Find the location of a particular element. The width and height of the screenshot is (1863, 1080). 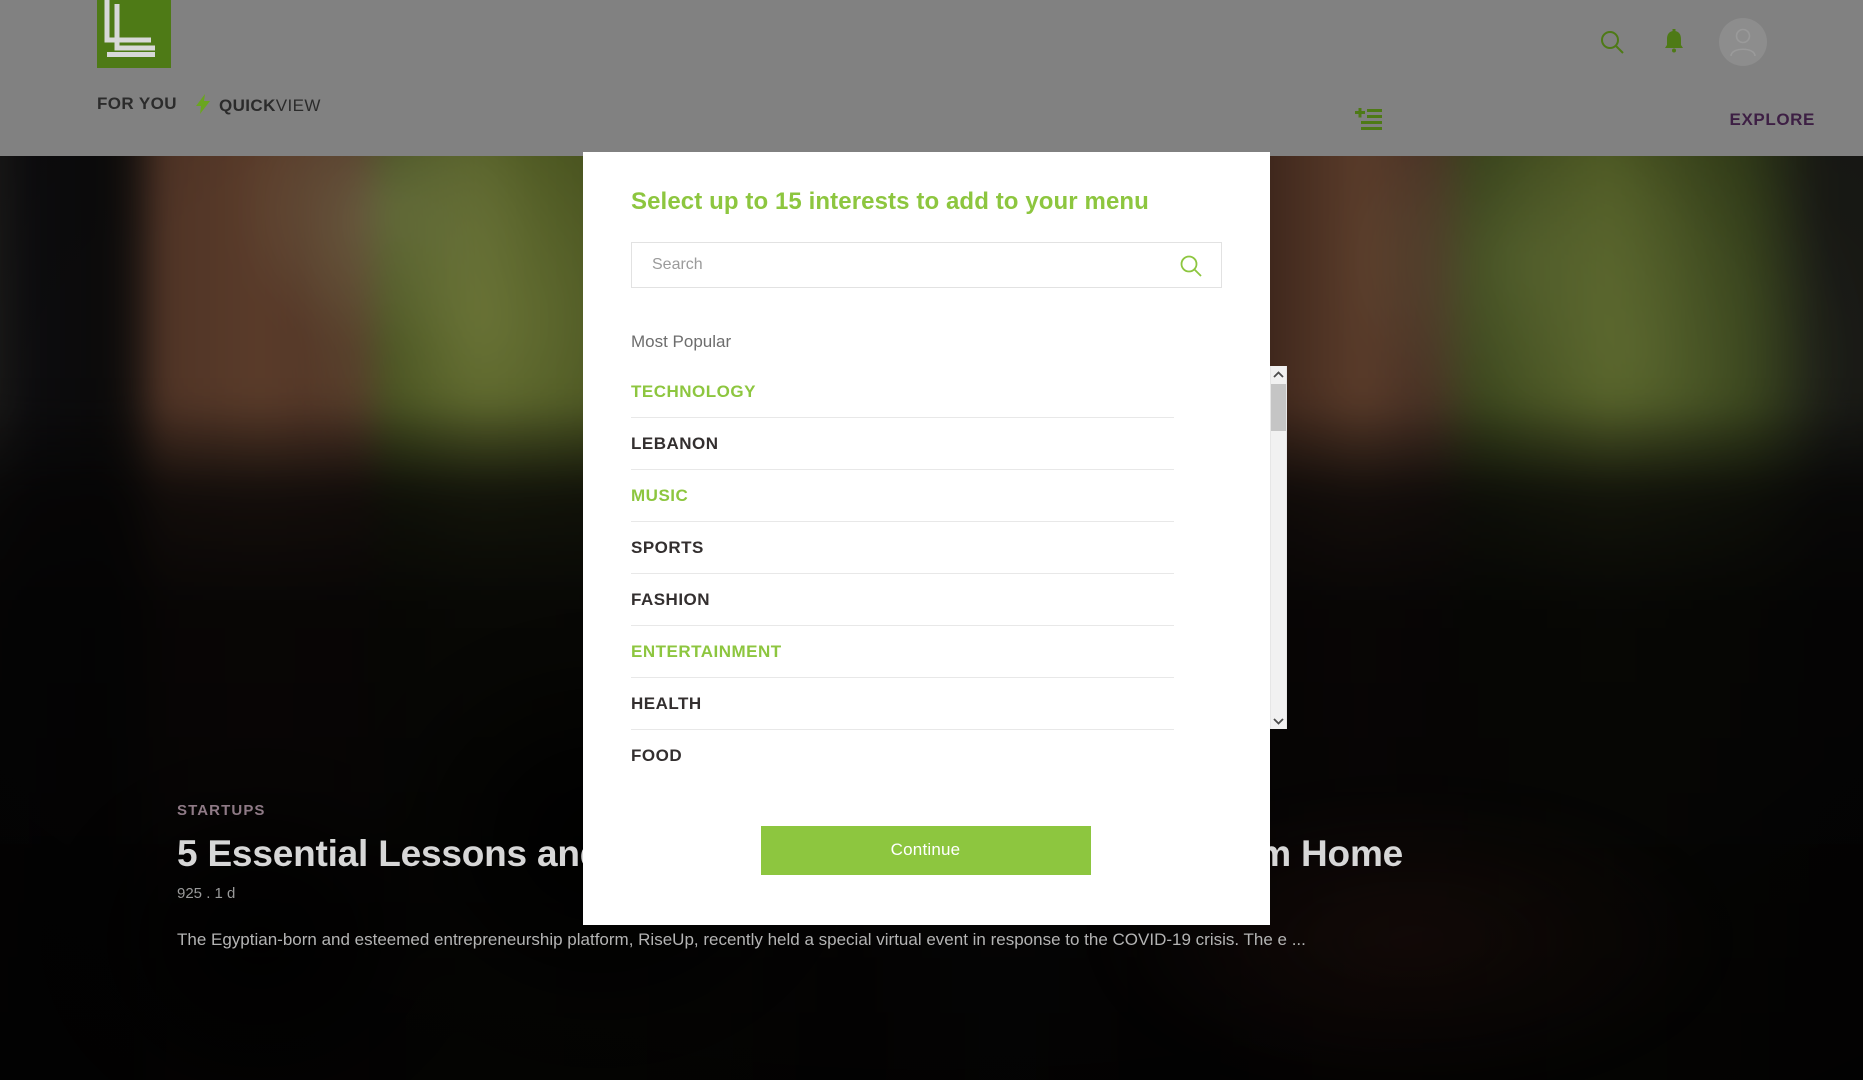

interest-item: FASHION is located at coordinates (902, 600).